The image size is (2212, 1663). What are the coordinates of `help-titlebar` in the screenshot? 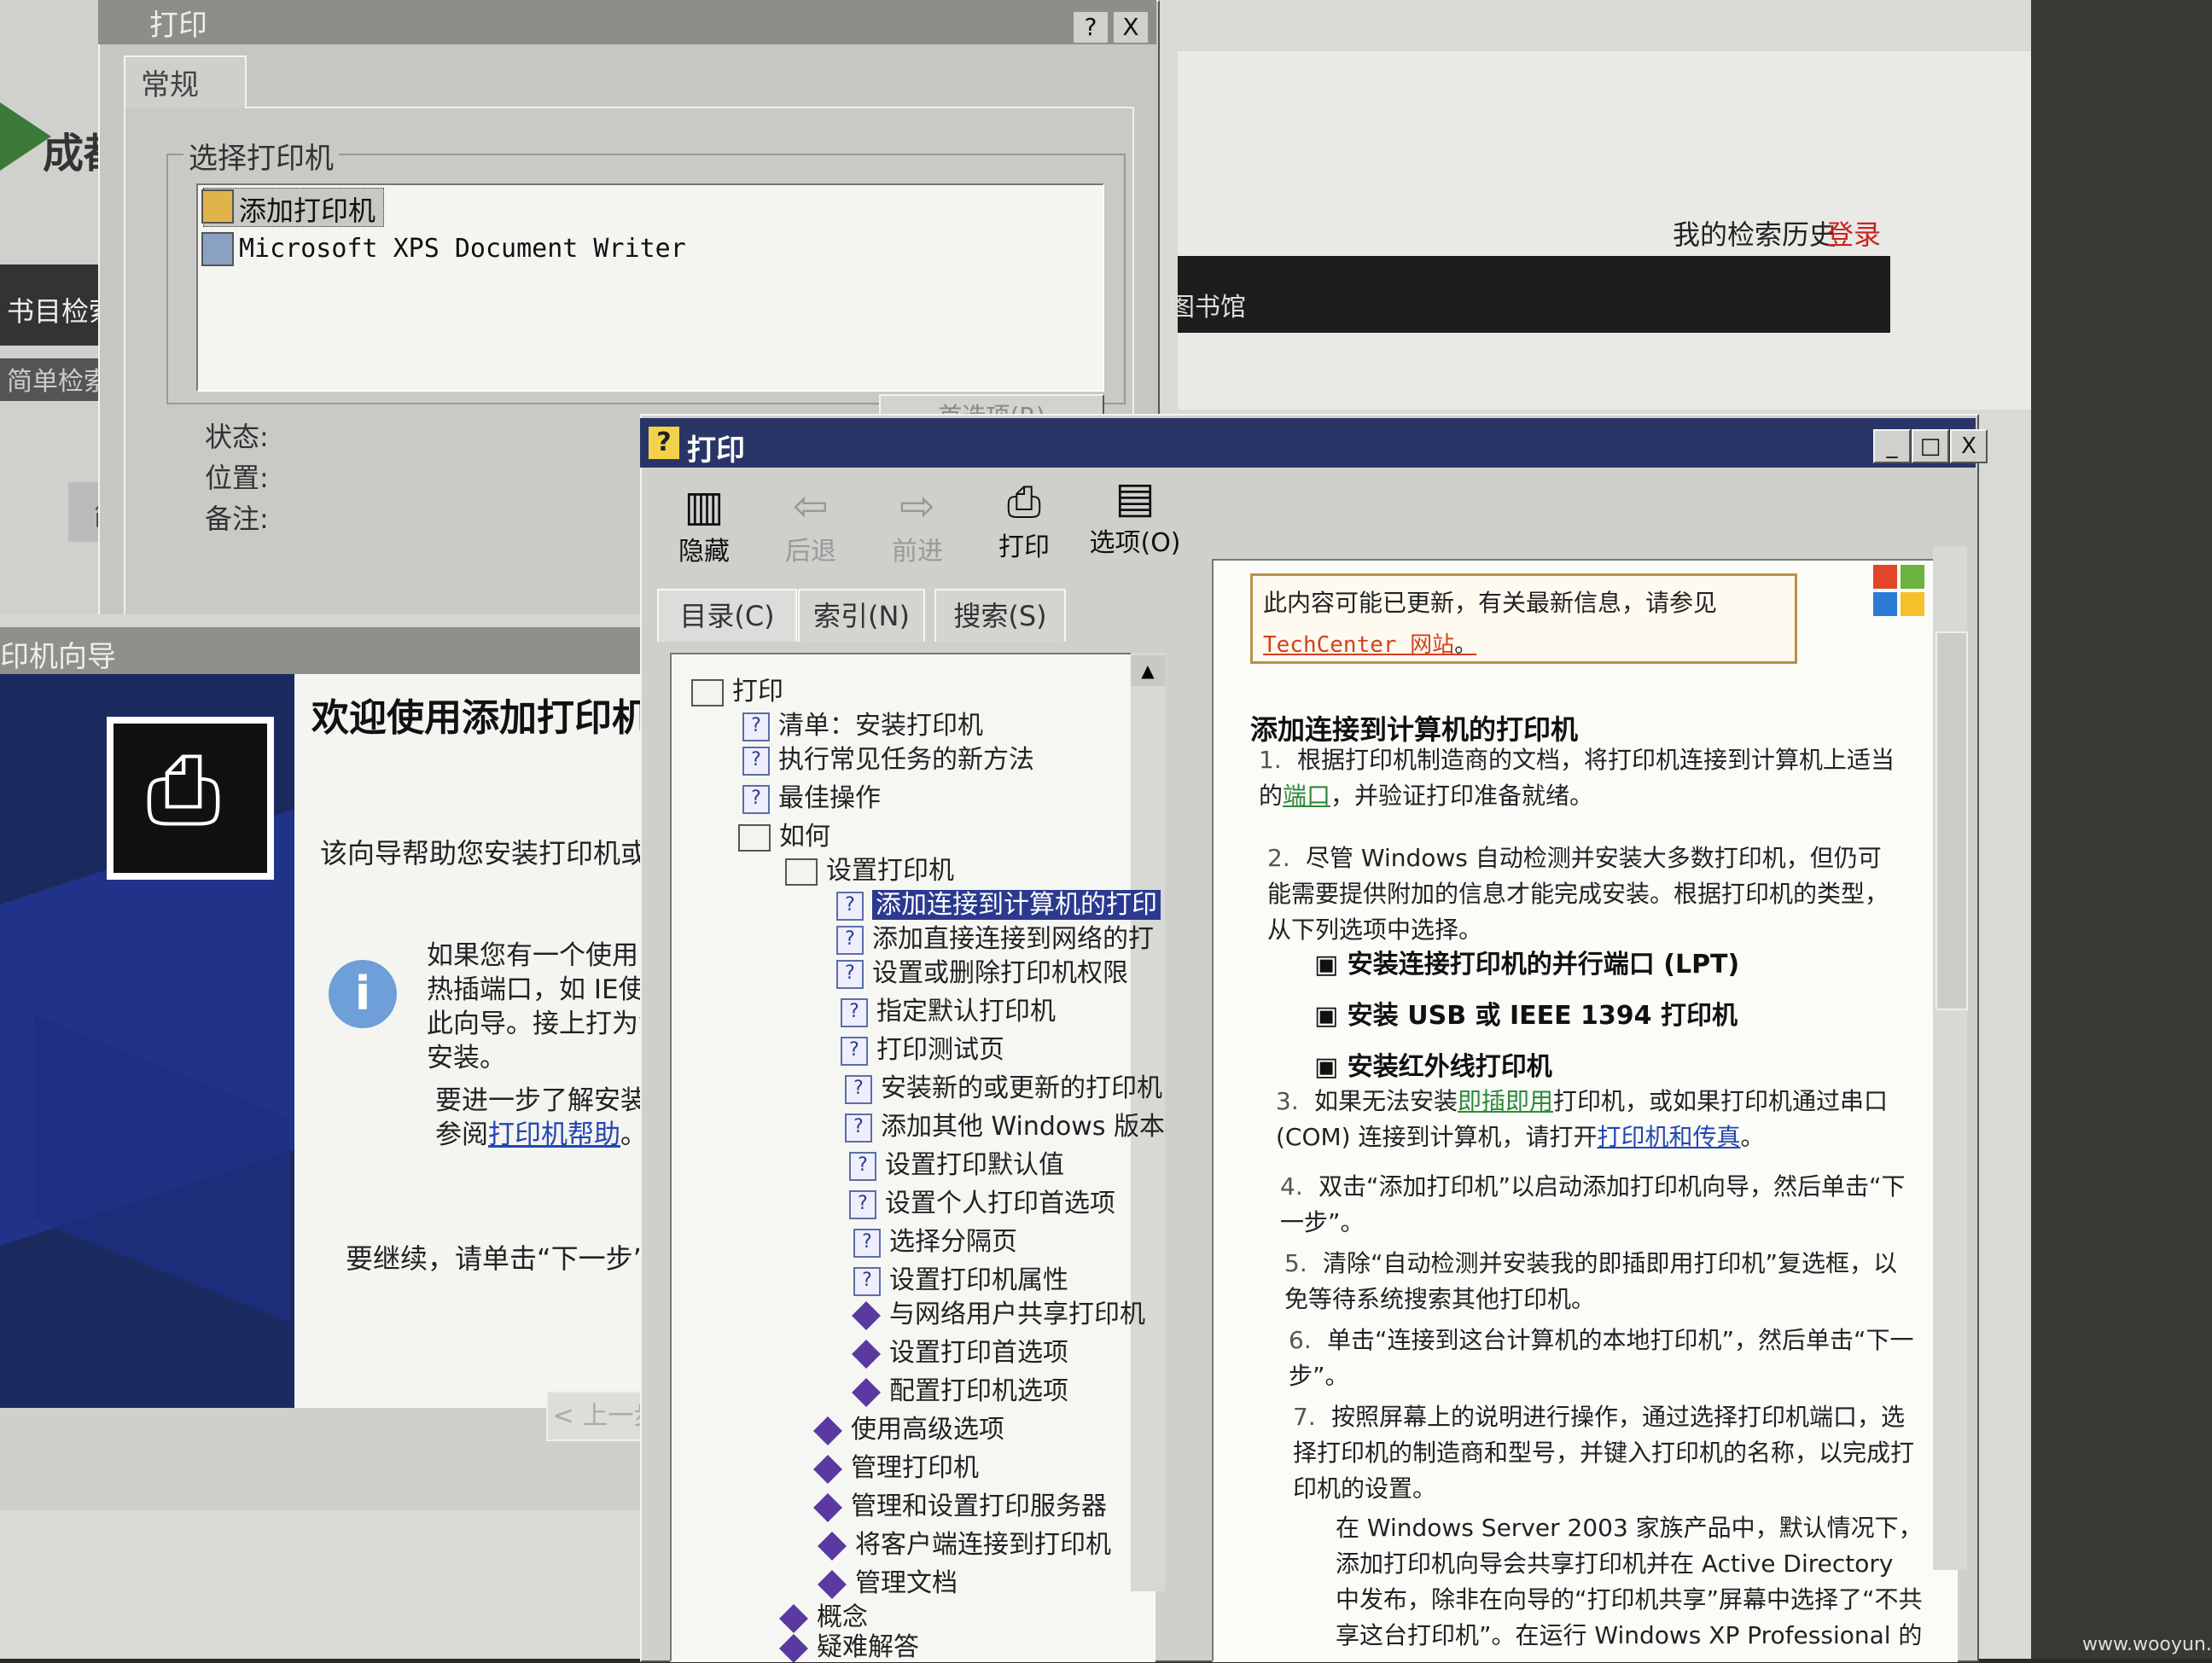 It's located at (1308, 443).